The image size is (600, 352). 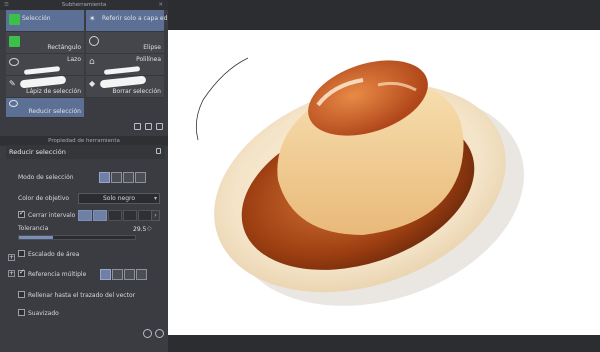 I want to click on close-icon: ✕, so click(x=160, y=5).